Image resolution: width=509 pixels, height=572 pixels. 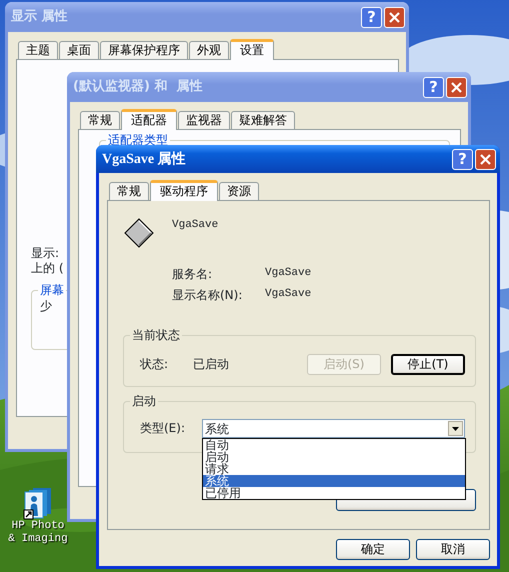 I want to click on window-title: 显示 属性, so click(x=40, y=17).